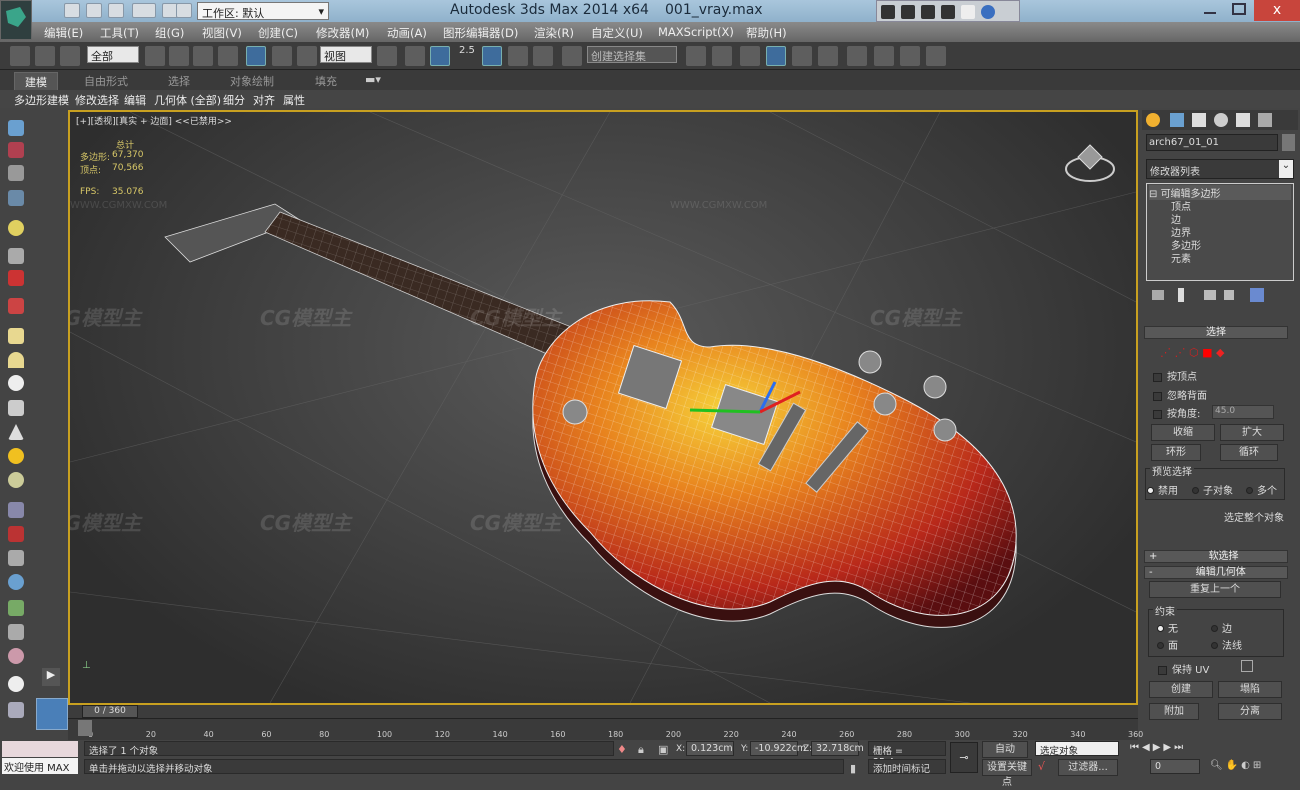 Image resolution: width=1300 pixels, height=790 pixels. I want to click on menu-customize: 自定义(U), so click(617, 33).